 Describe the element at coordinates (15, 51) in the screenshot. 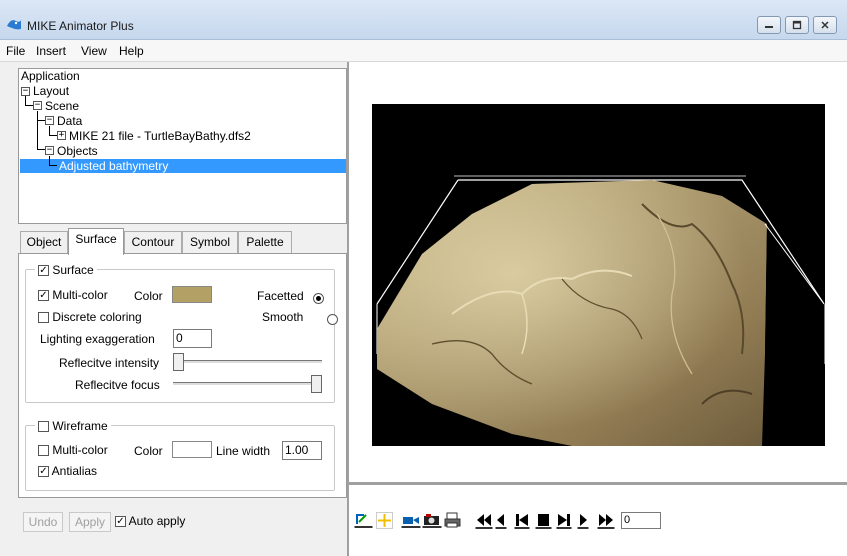

I see `menu-file: File` at that location.